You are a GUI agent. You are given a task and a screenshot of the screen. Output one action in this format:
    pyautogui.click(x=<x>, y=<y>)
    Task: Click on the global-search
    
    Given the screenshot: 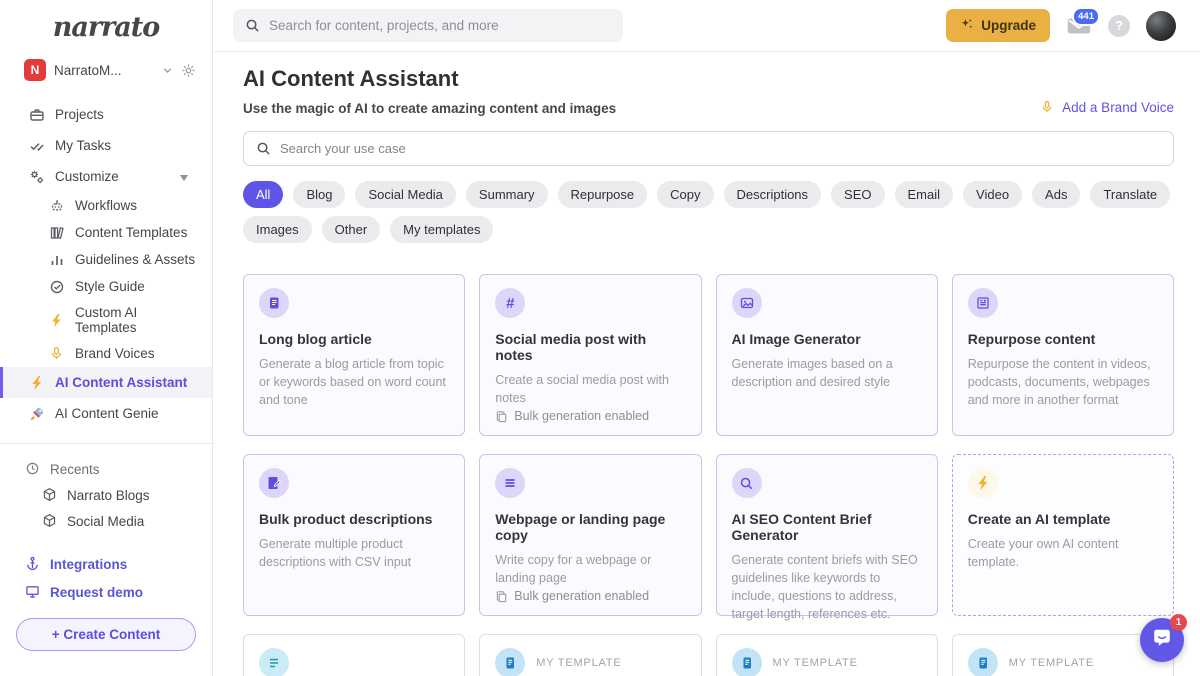 What is the action you would take?
    pyautogui.click(x=428, y=25)
    